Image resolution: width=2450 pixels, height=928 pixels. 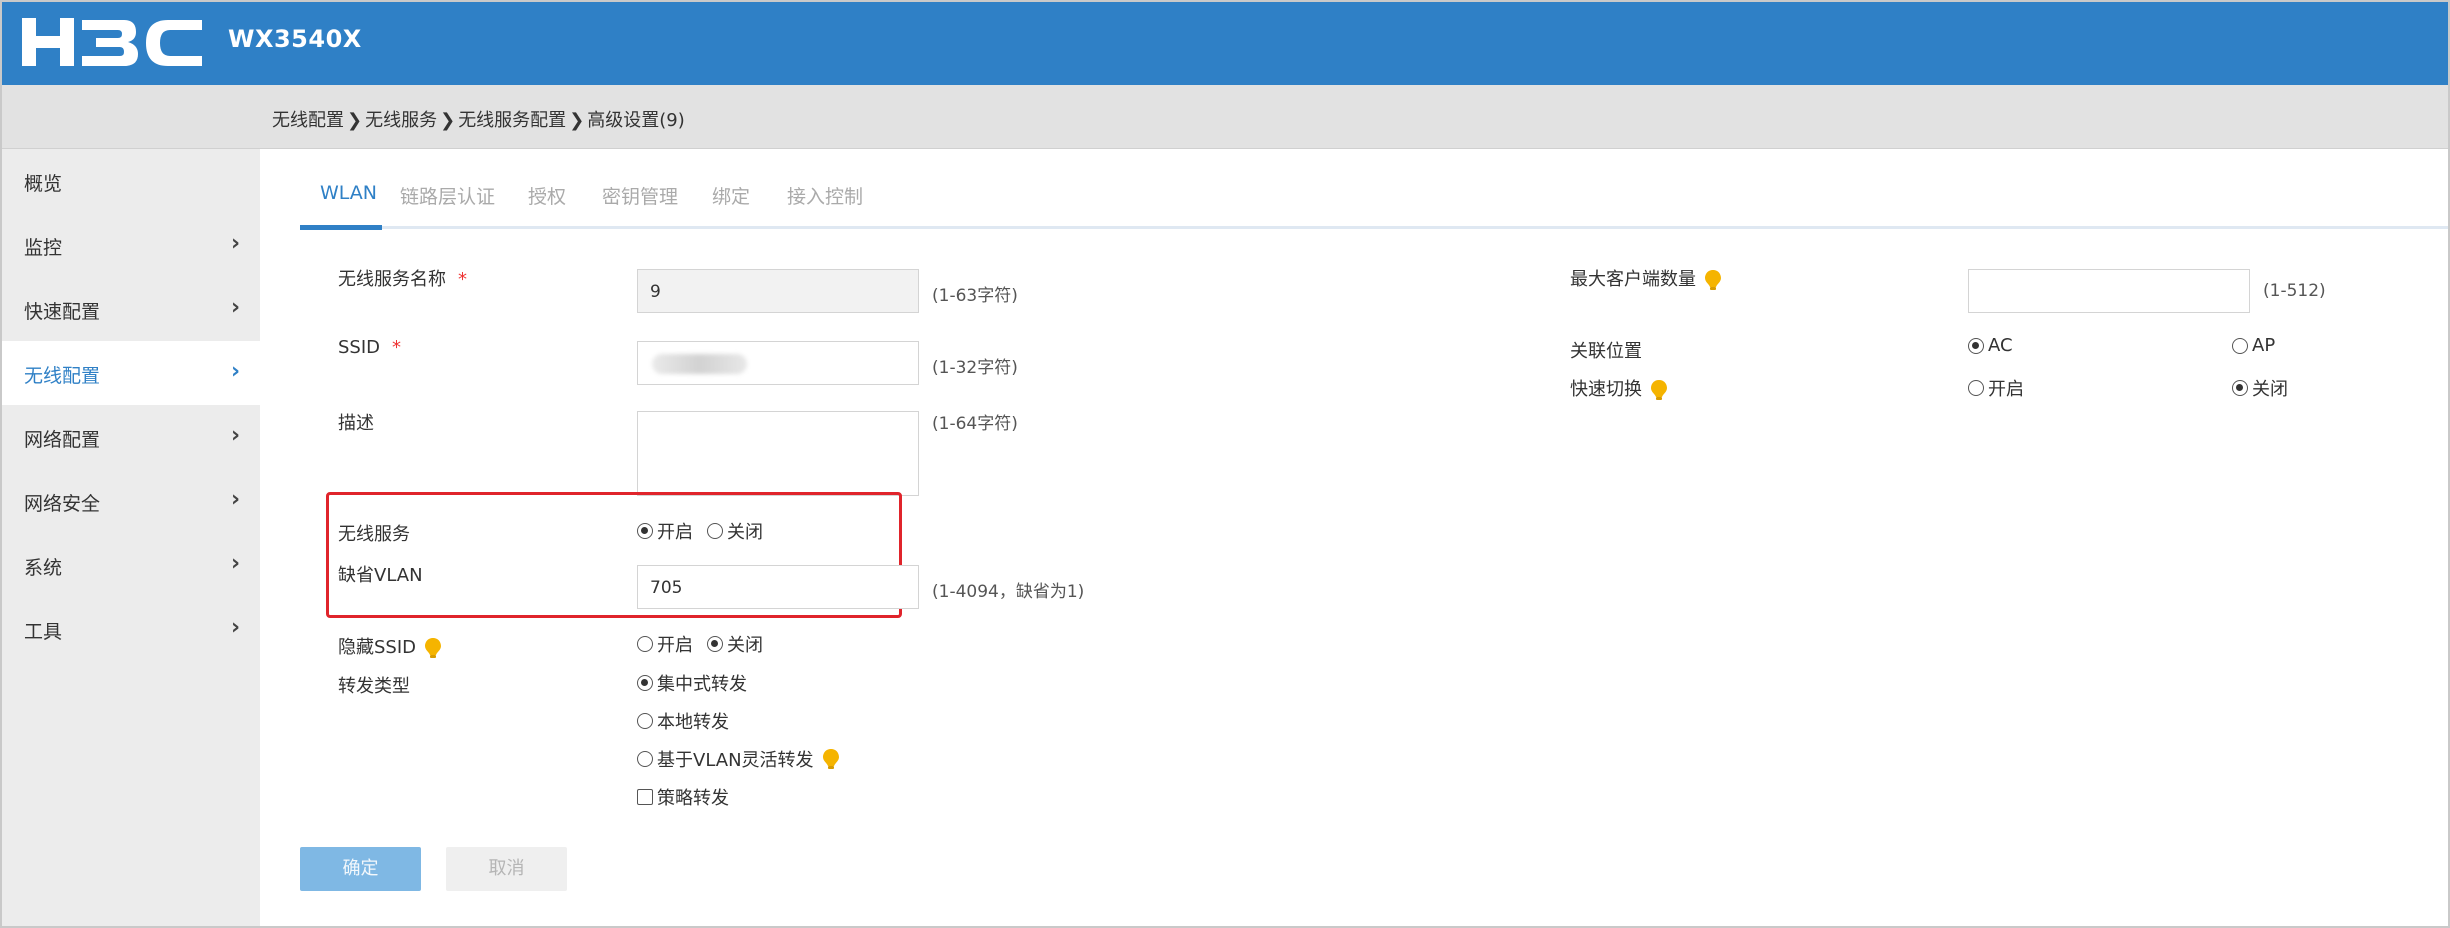 What do you see at coordinates (735, 531) in the screenshot?
I see `radio-wireless-service-off: 关闭` at bounding box center [735, 531].